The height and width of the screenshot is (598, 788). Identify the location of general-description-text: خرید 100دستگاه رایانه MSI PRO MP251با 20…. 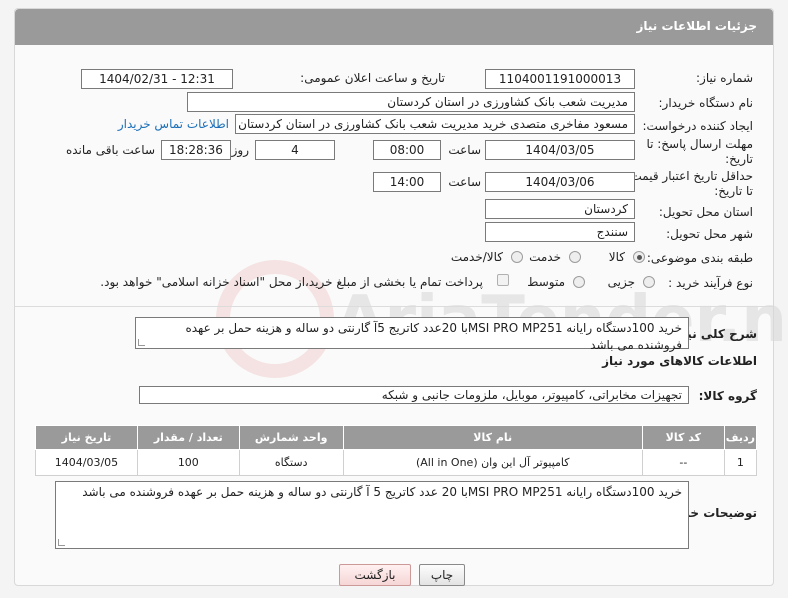
(433, 336).